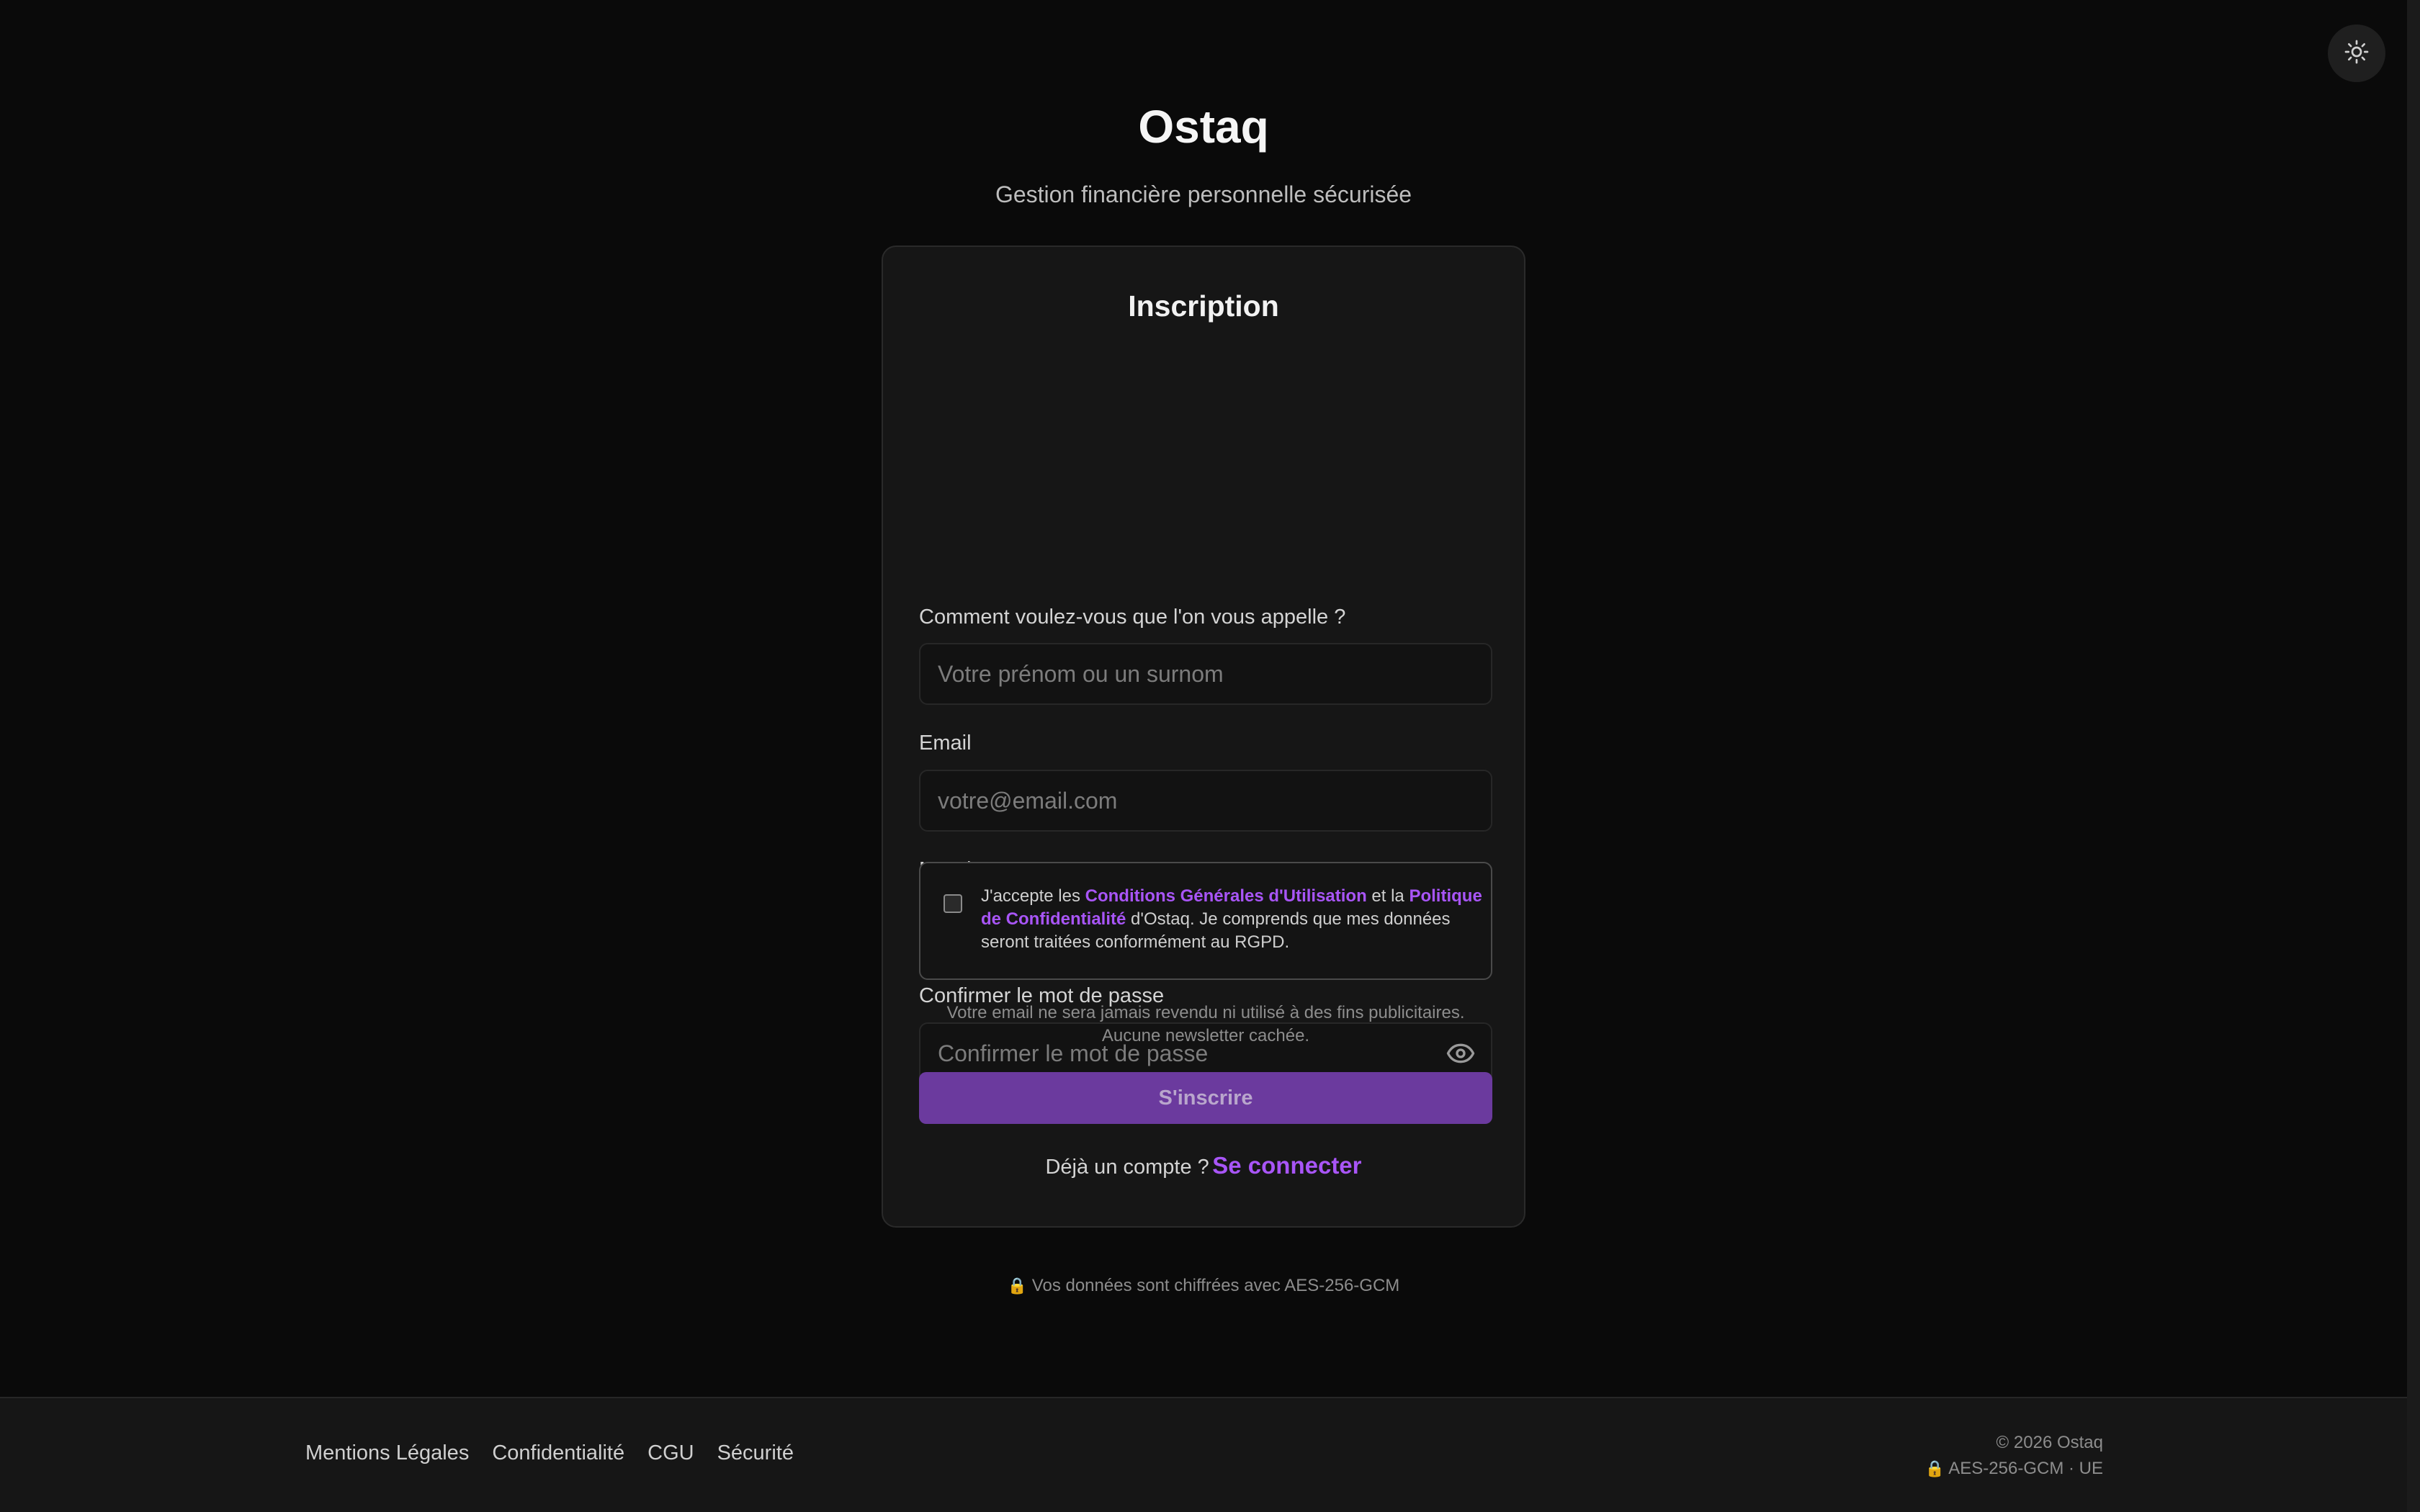 The height and width of the screenshot is (1512, 2420). I want to click on footer-link-privacy: Confidentialité, so click(558, 1453).